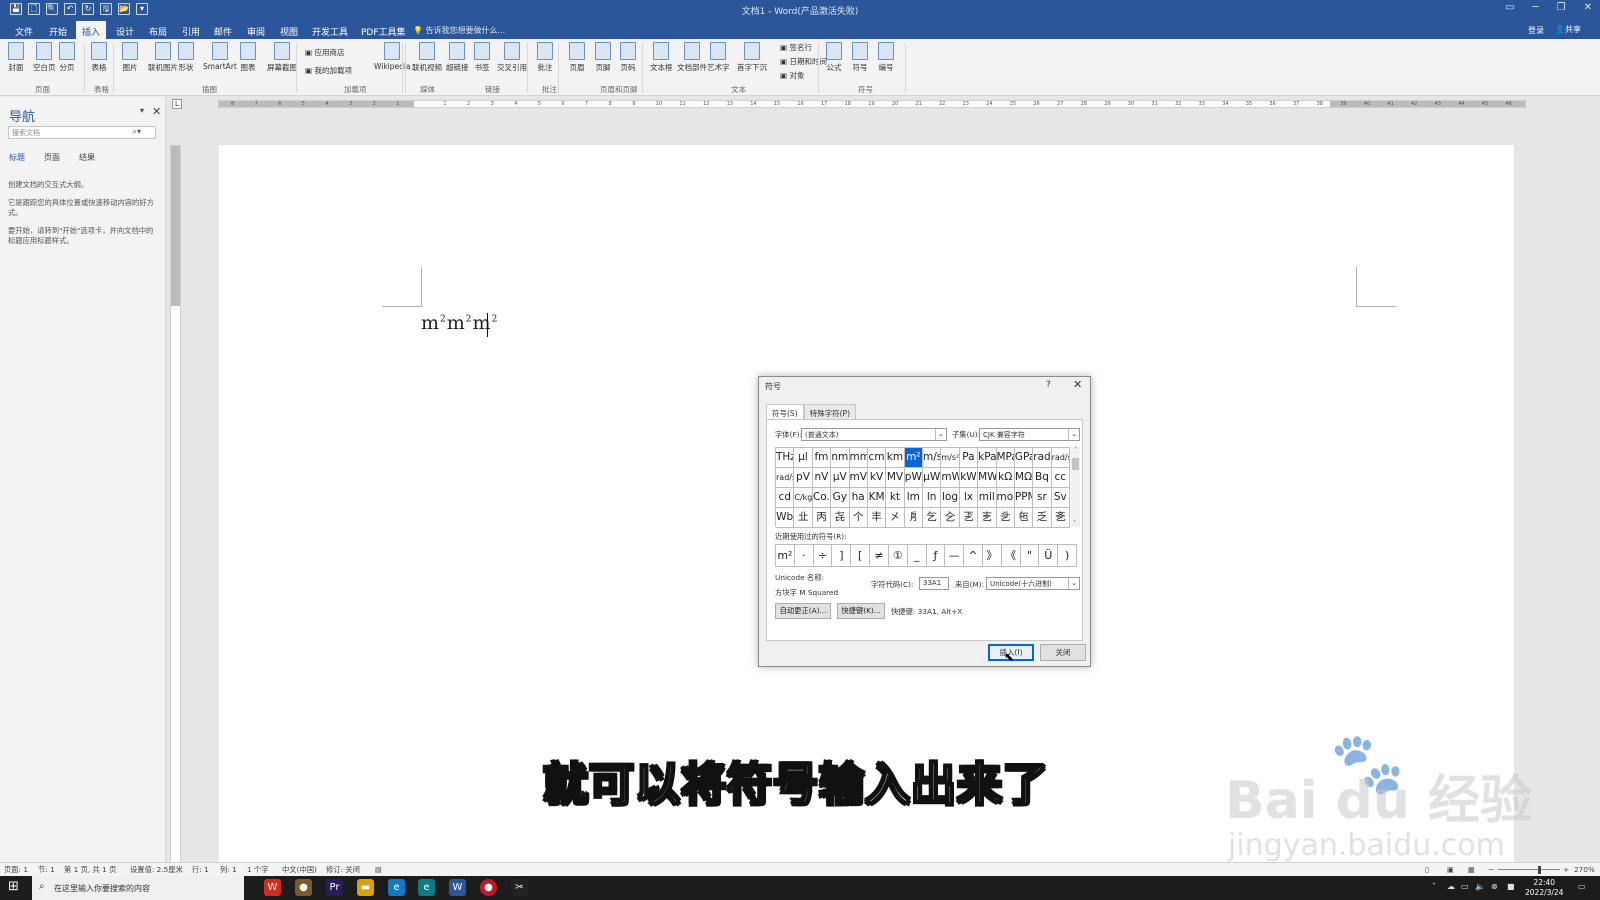 The image size is (1600, 900). Describe the element at coordinates (1005, 498) in the screenshot. I see `symbol-cell: mol` at that location.